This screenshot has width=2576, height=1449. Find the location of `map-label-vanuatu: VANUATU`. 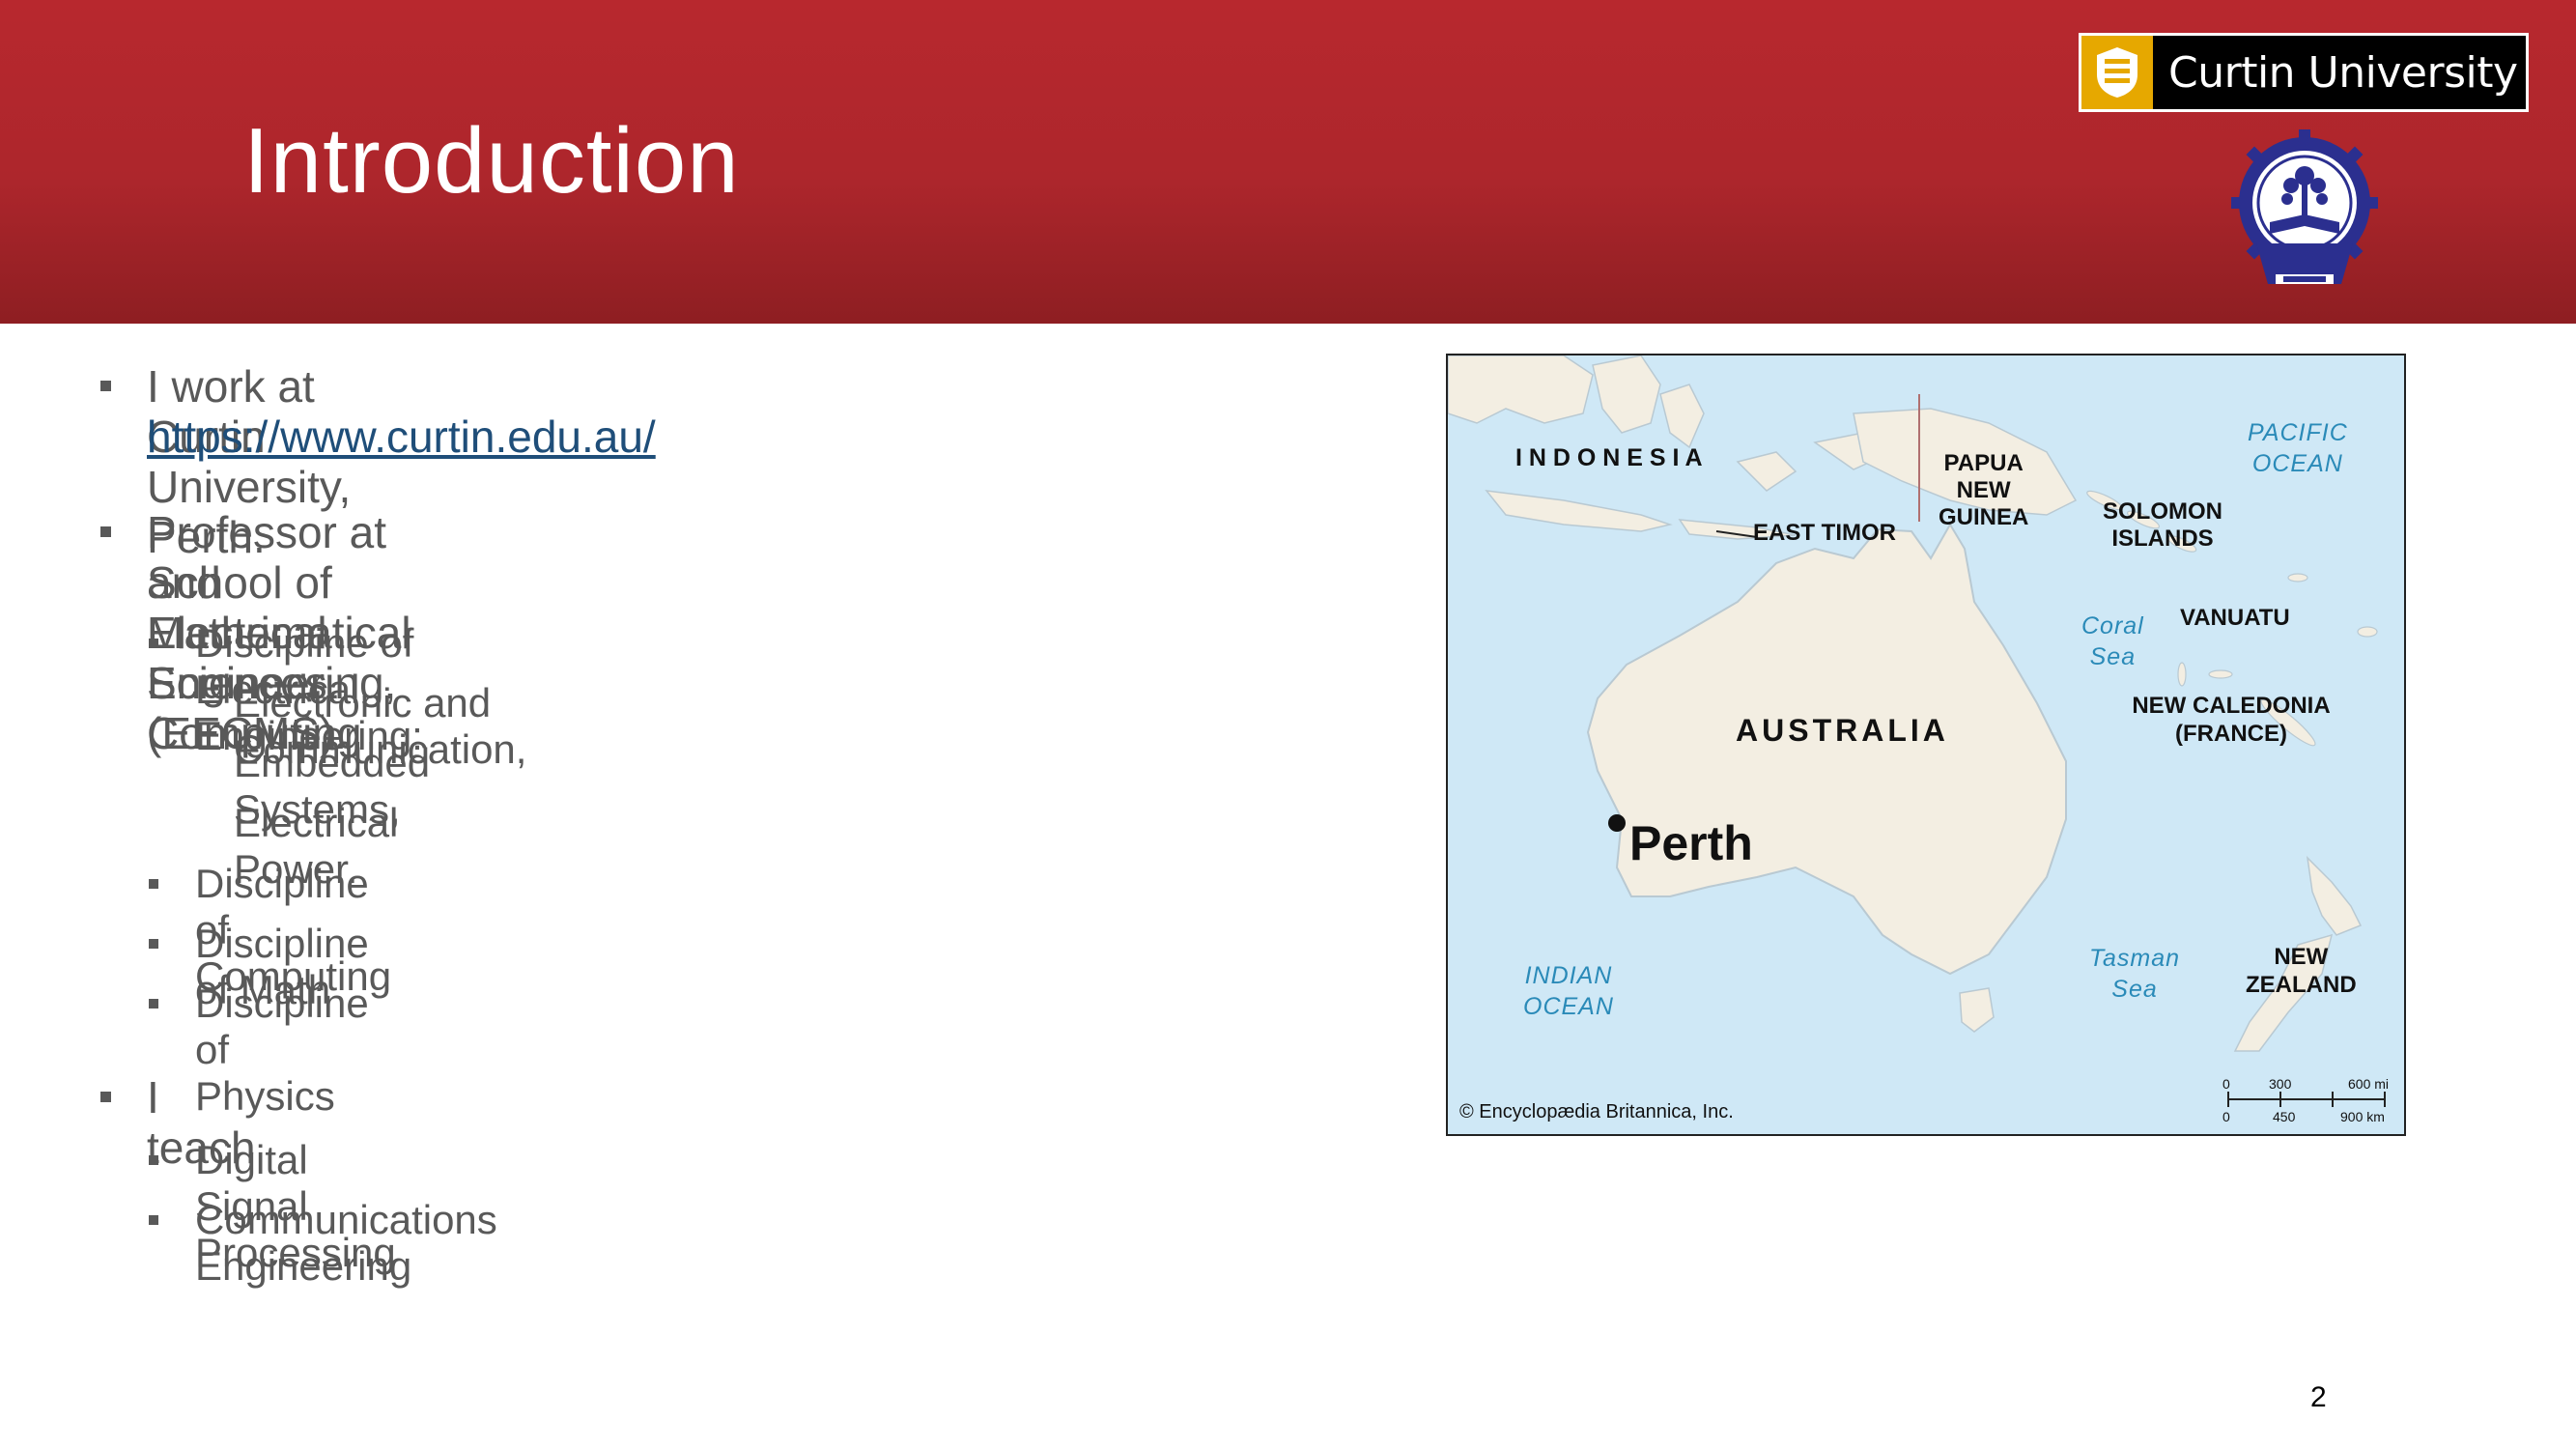

map-label-vanuatu: VANUATU is located at coordinates (2235, 618).